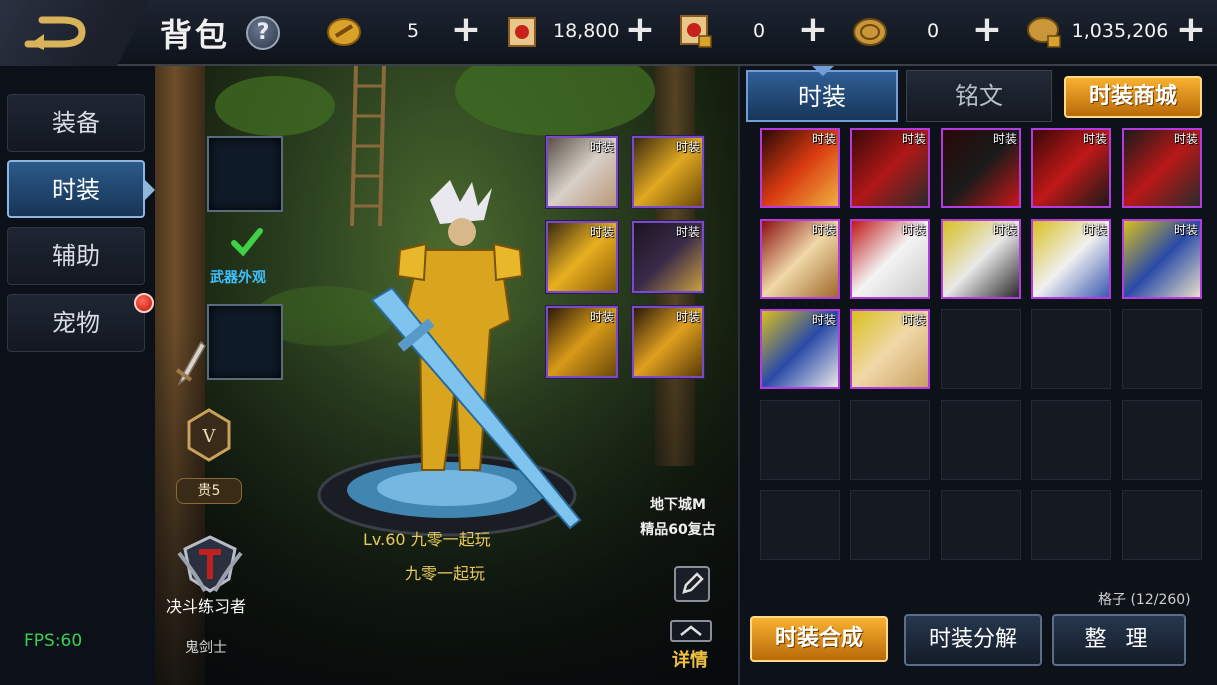  I want to click on pencil-icon, so click(693, 583).